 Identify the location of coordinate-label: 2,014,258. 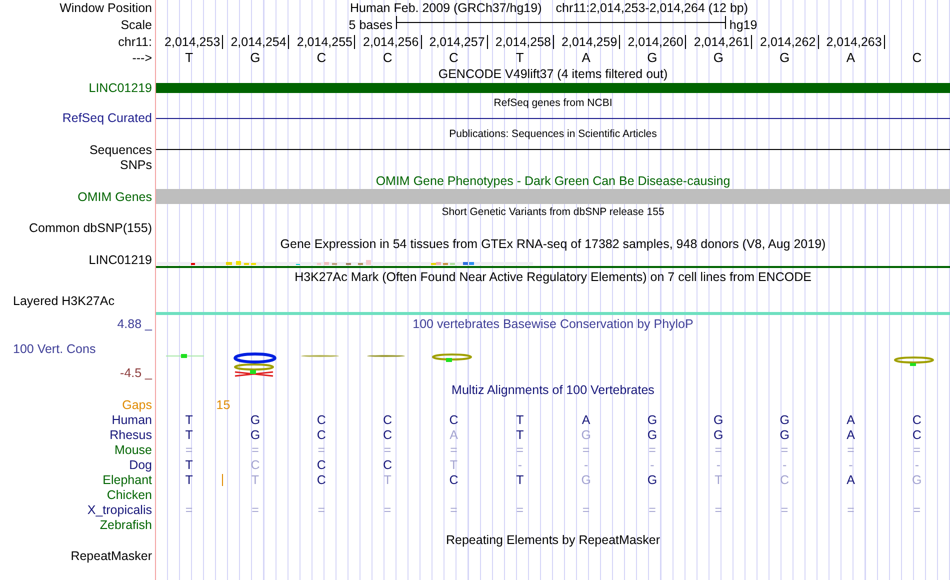
(524, 41).